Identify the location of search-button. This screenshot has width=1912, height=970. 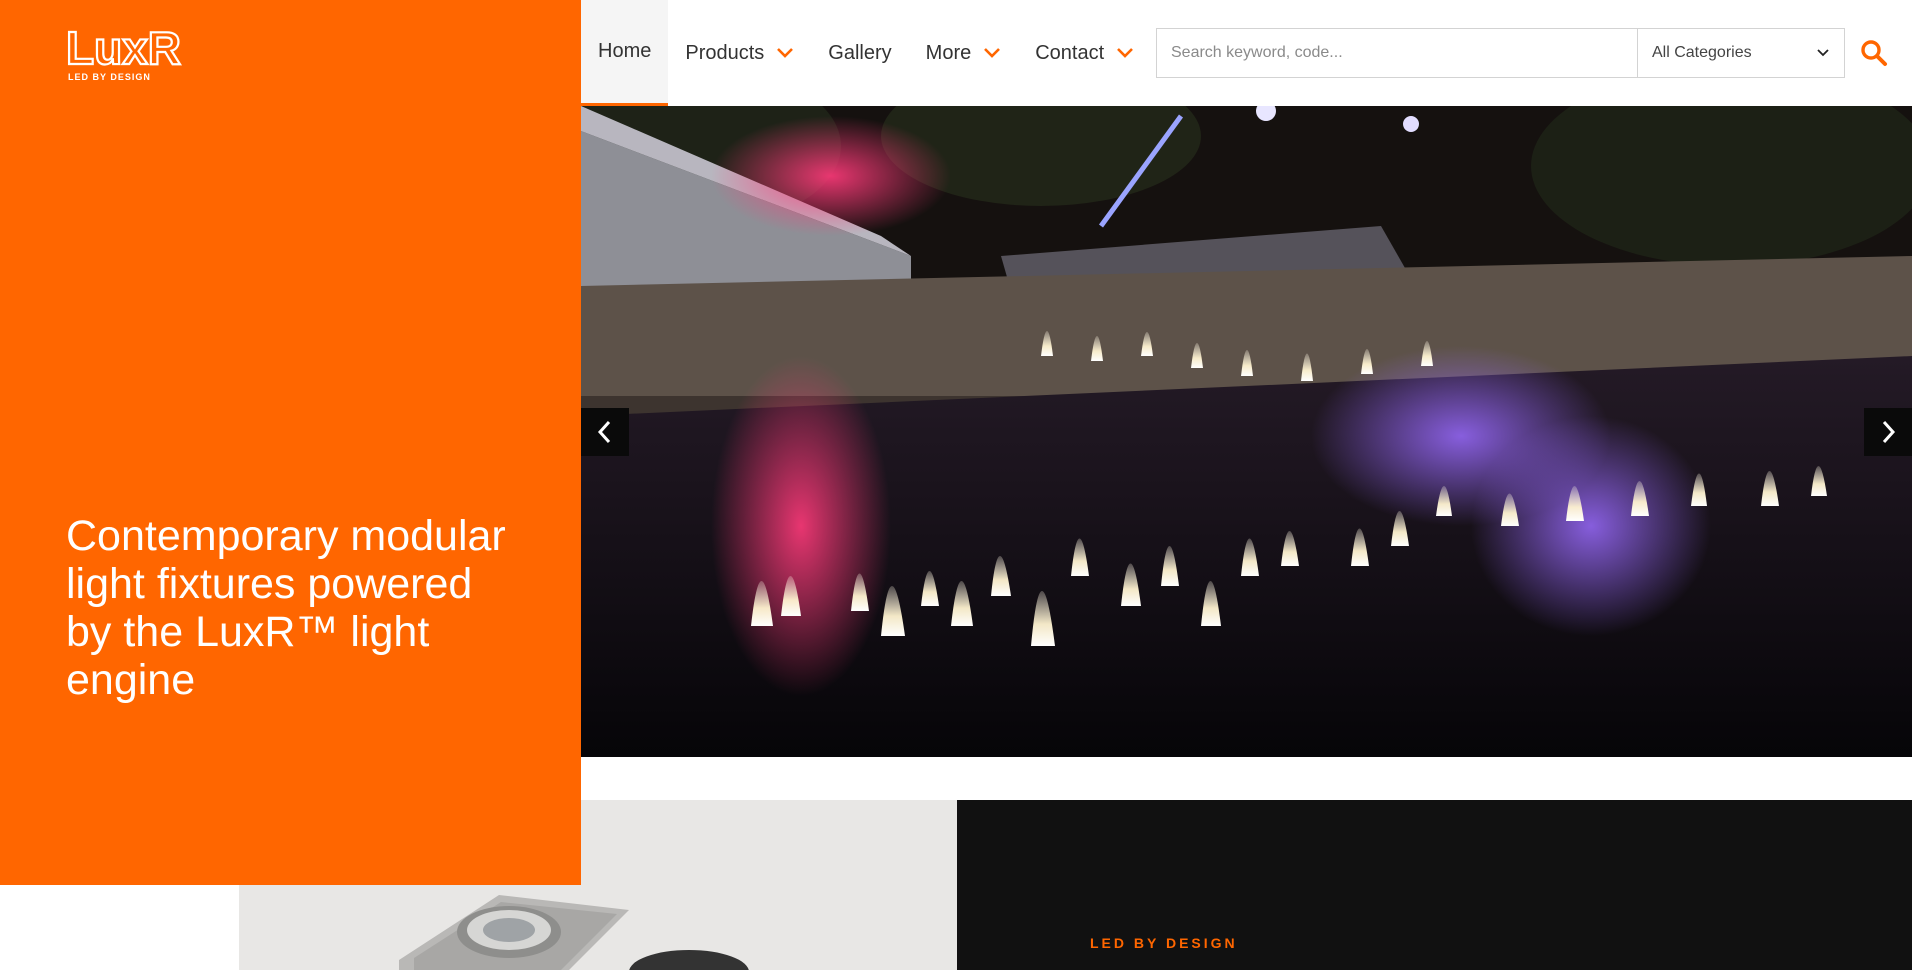
(1874, 53).